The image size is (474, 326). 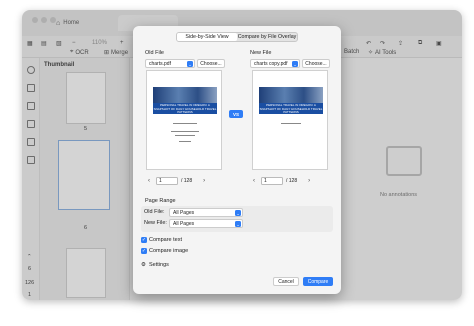 I want to click on tab-file-overlay: Compare by File Overlay, so click(x=267, y=37).